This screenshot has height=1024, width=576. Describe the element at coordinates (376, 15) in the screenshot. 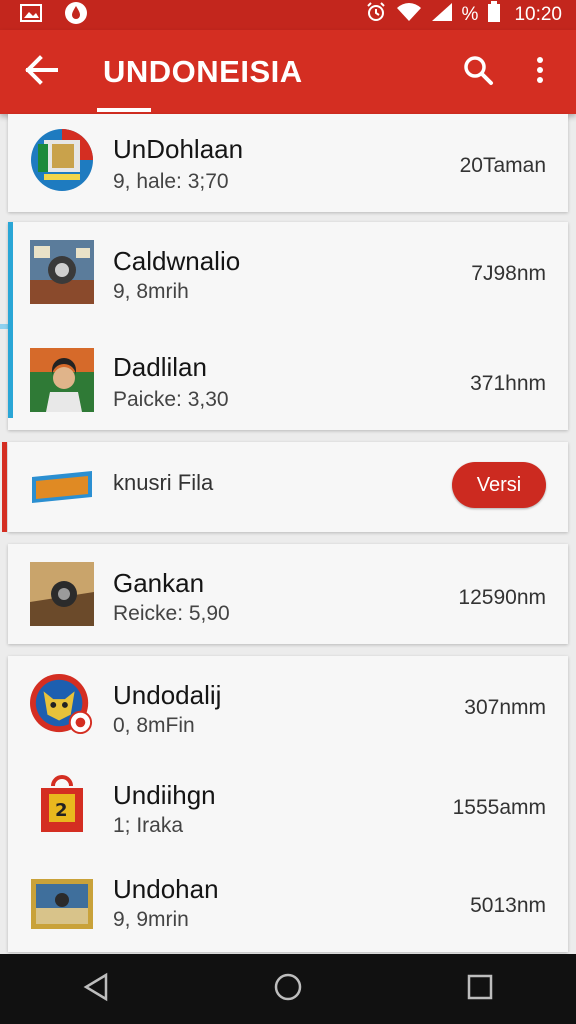

I see `alarm-icon` at that location.